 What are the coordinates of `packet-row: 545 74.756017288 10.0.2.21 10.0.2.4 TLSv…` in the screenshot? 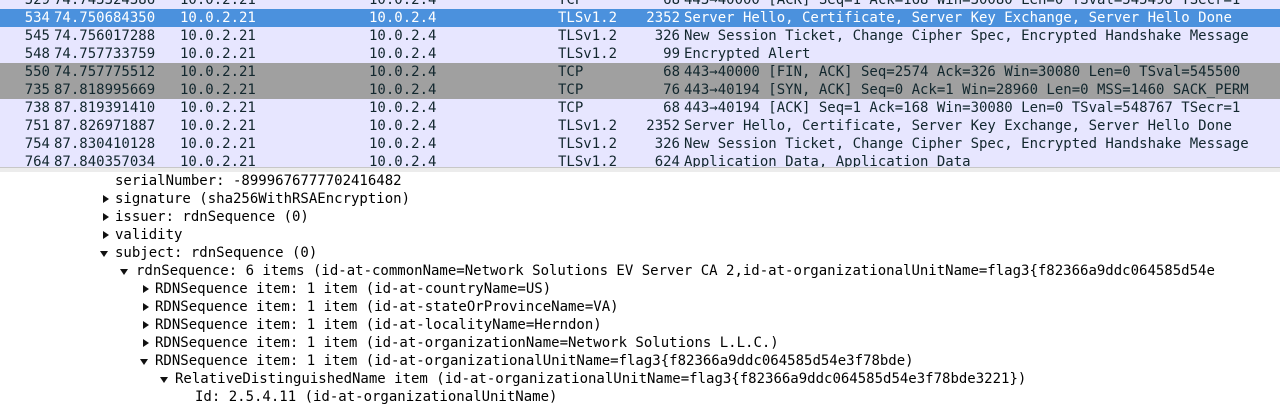 It's located at (640, 36).